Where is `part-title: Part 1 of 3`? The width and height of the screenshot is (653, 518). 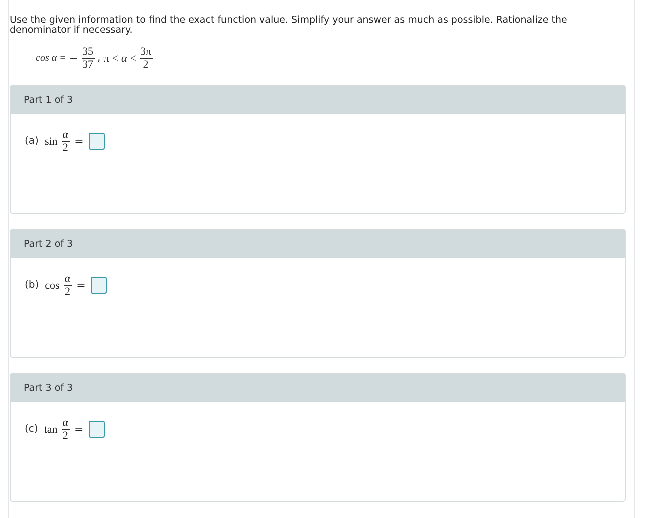 part-title: Part 1 of 3 is located at coordinates (49, 100).